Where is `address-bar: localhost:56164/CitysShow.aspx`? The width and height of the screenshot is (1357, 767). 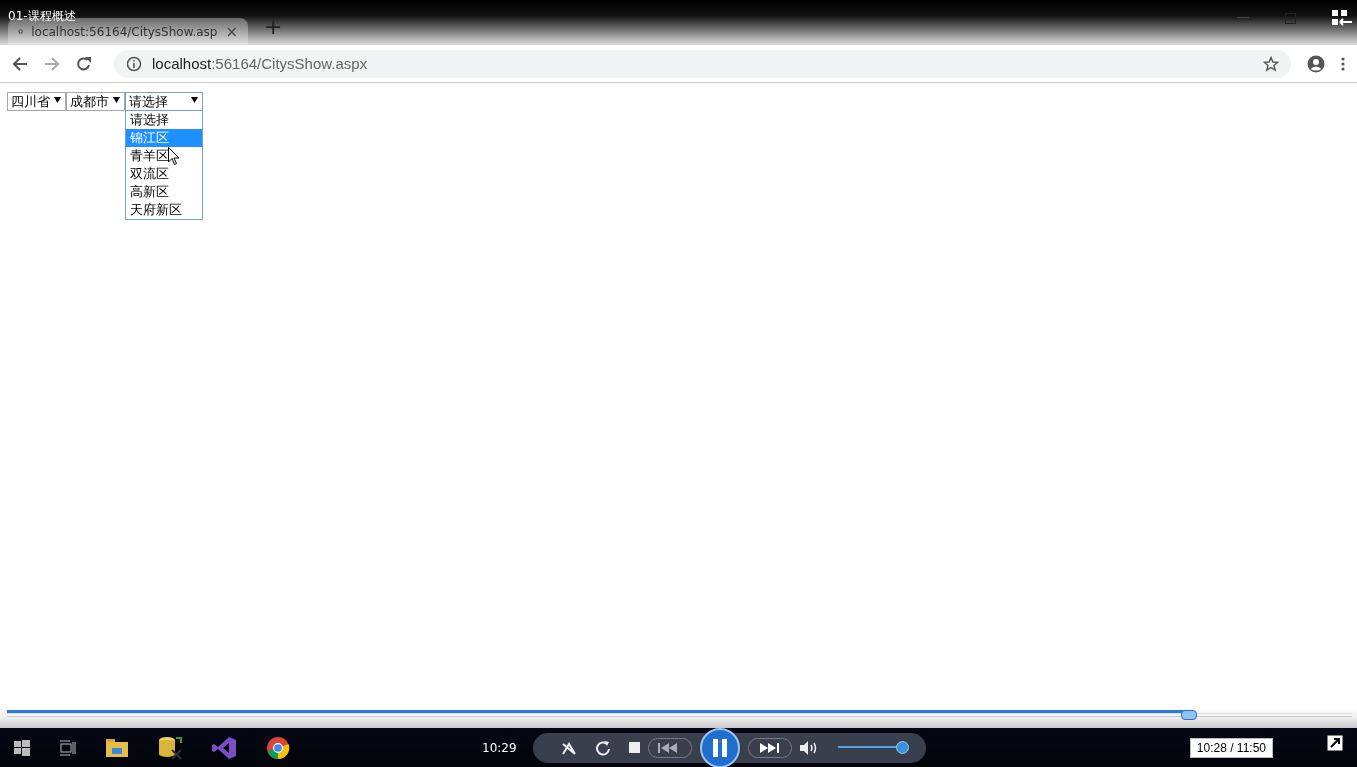 address-bar: localhost:56164/CitysShow.aspx is located at coordinates (702, 63).